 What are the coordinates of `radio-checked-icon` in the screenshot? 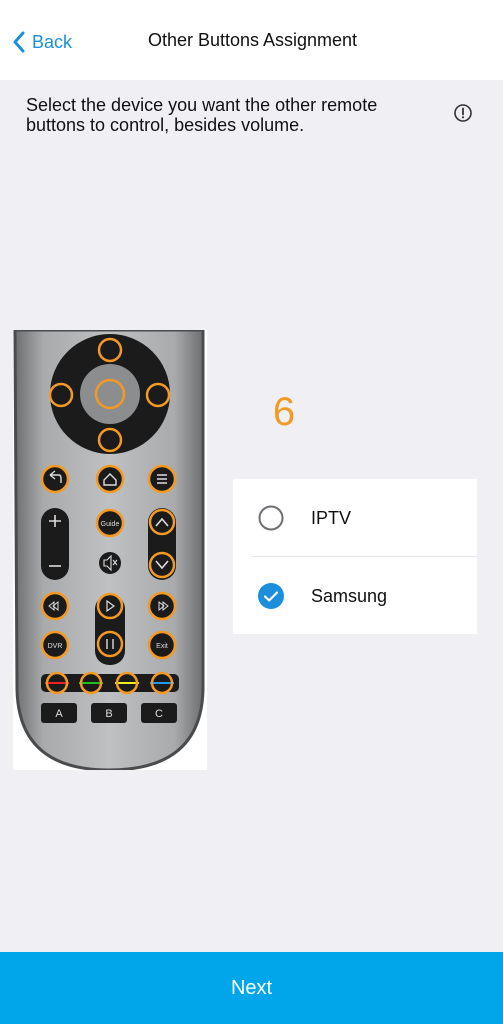 It's located at (271, 596).